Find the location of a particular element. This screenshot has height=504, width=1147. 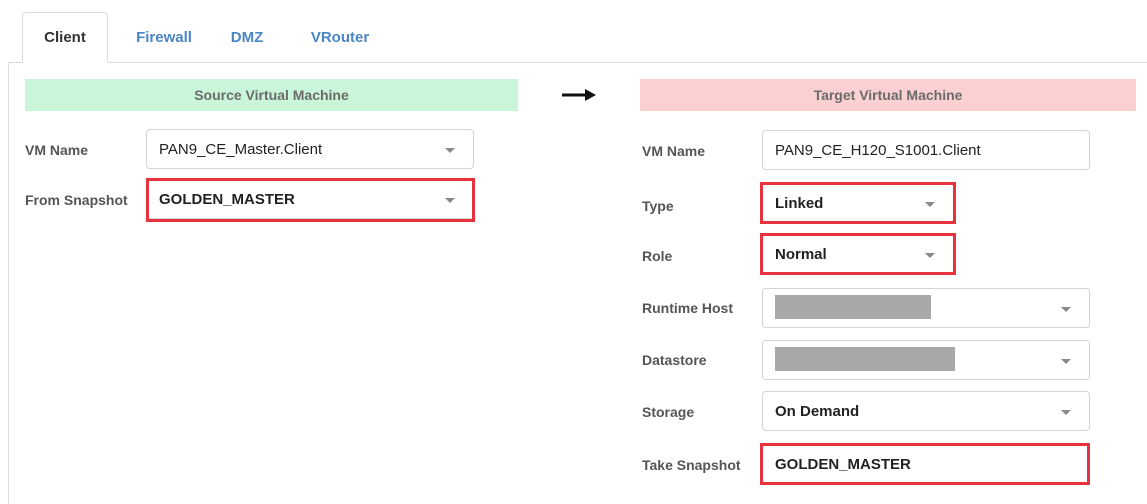

source-from-snapshot-label: From Snapshot is located at coordinates (76, 200).